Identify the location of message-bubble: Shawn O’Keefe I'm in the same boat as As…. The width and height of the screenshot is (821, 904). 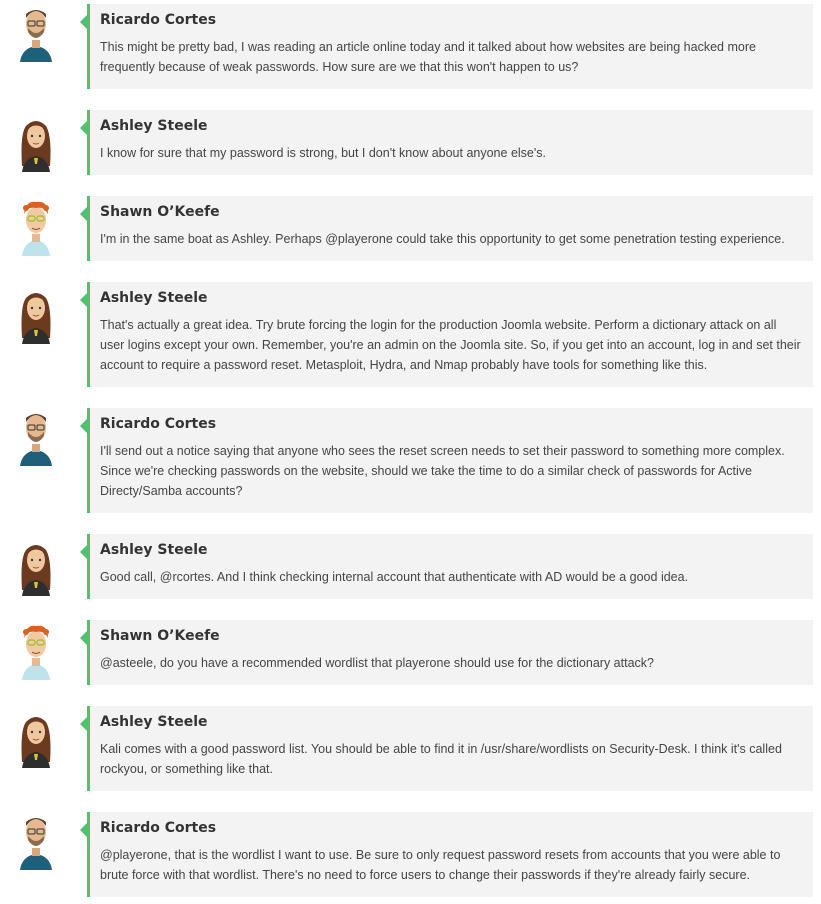
(446, 228).